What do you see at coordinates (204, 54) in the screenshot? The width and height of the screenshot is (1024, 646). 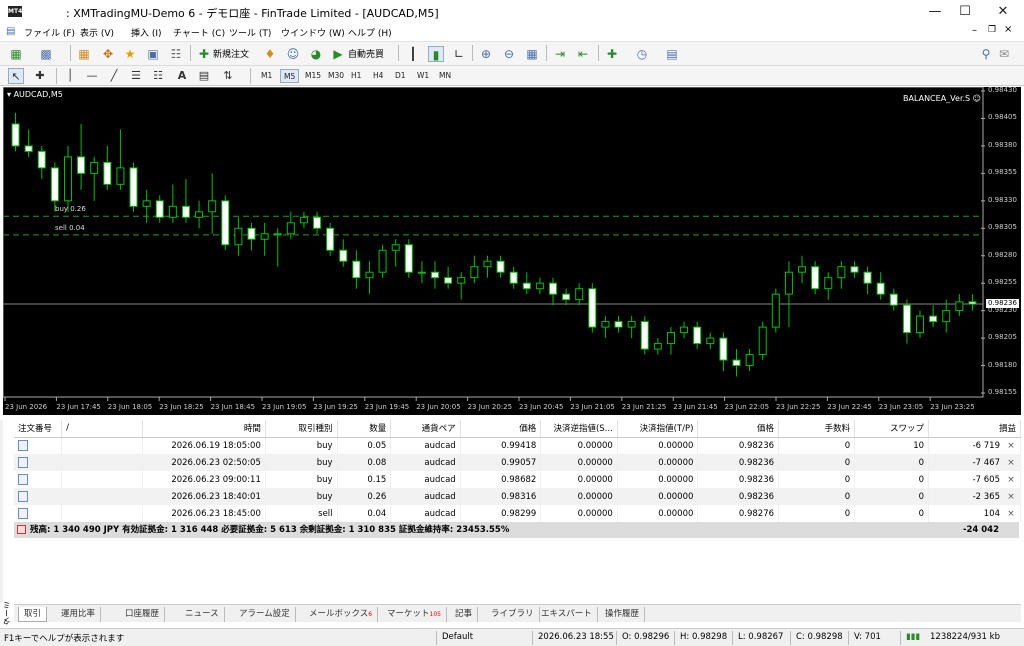 I see `new-order-icon: ✚` at bounding box center [204, 54].